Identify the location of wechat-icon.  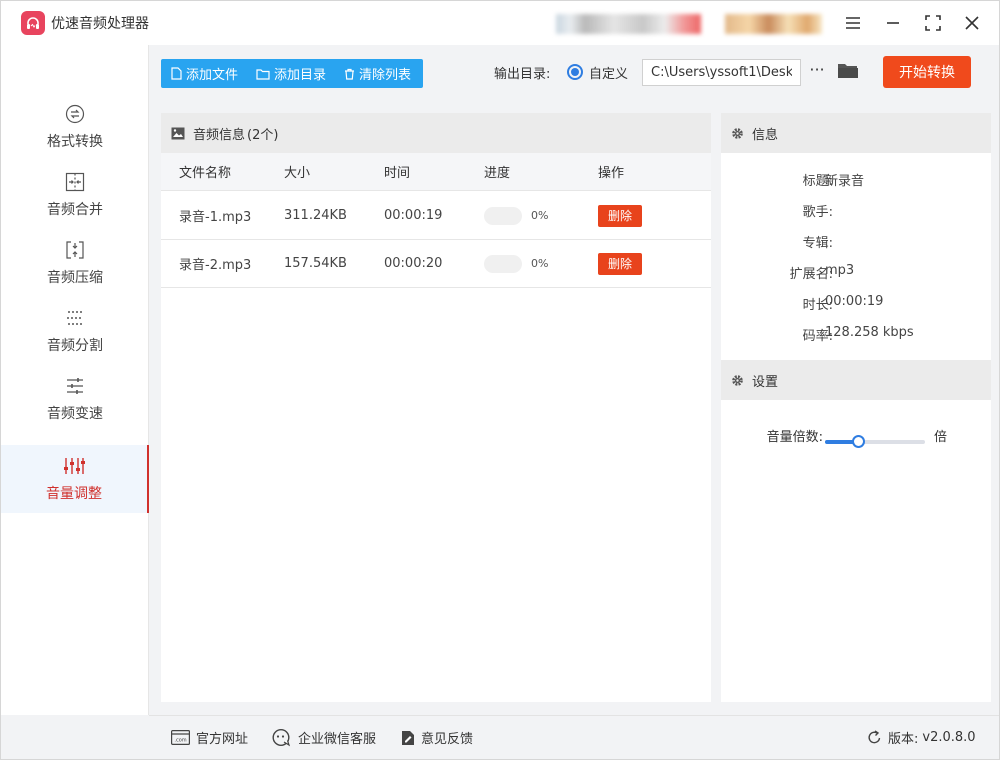
(281, 737).